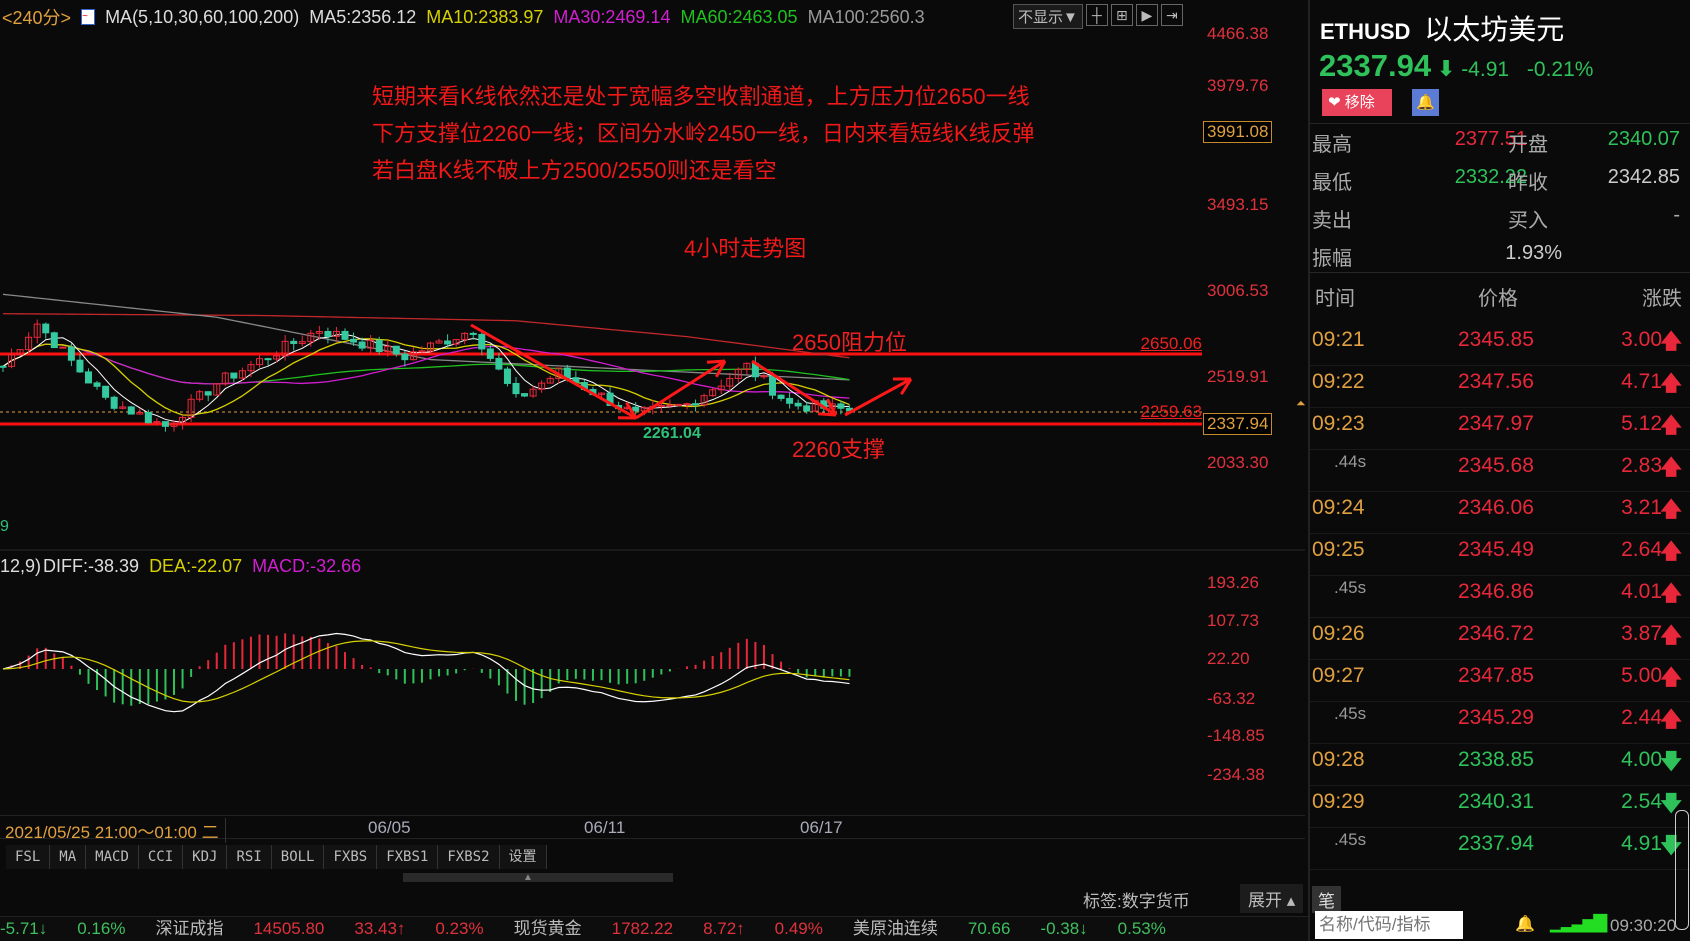  Describe the element at coordinates (1662, 299) in the screenshot. I see `col-change: 涨跌` at that location.